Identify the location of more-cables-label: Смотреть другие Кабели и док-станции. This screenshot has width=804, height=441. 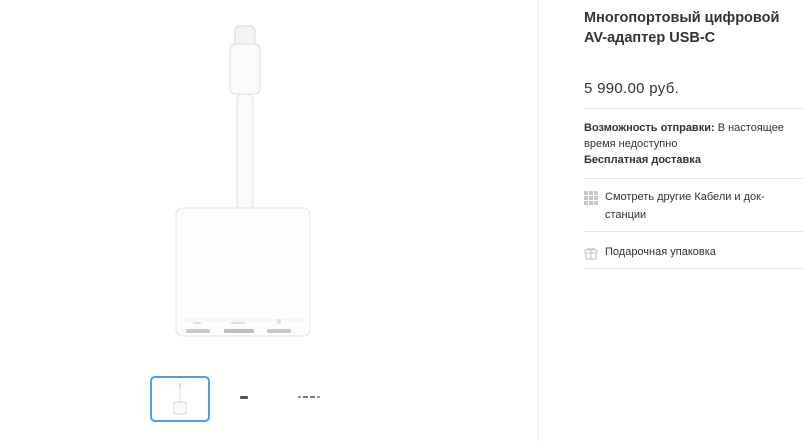
(685, 206).